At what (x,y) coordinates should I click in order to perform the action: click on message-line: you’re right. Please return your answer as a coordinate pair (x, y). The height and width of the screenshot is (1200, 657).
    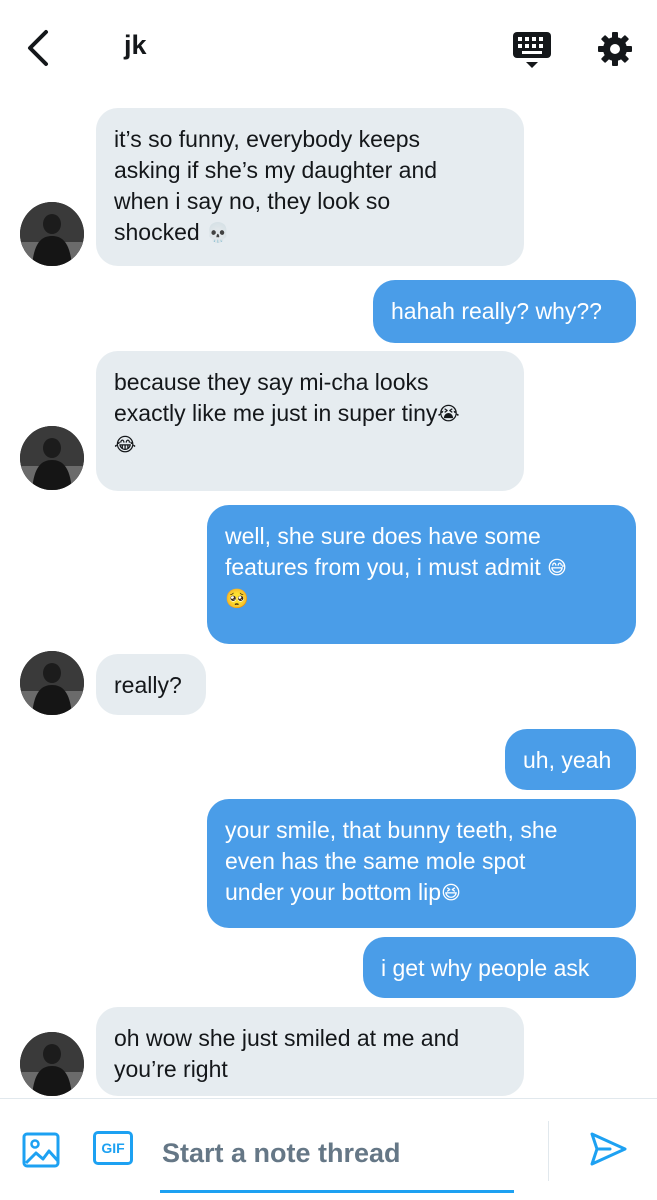
    Looking at the image, I should click on (171, 1069).